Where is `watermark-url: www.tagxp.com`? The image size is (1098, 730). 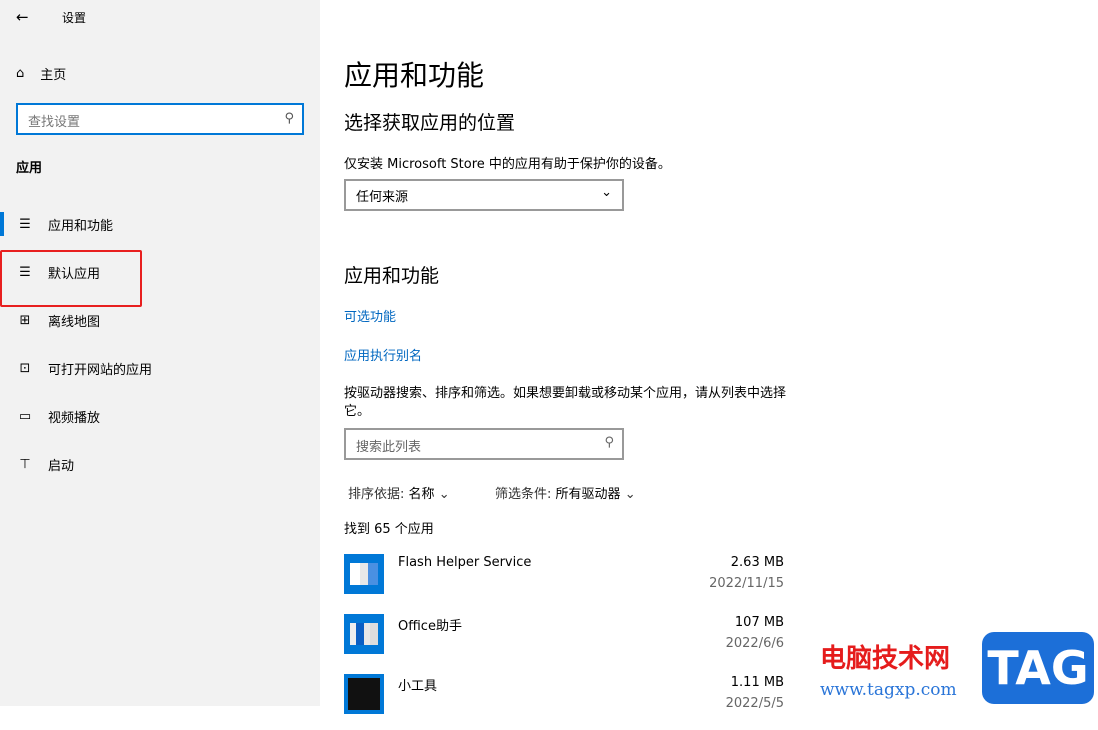 watermark-url: www.tagxp.com is located at coordinates (888, 690).